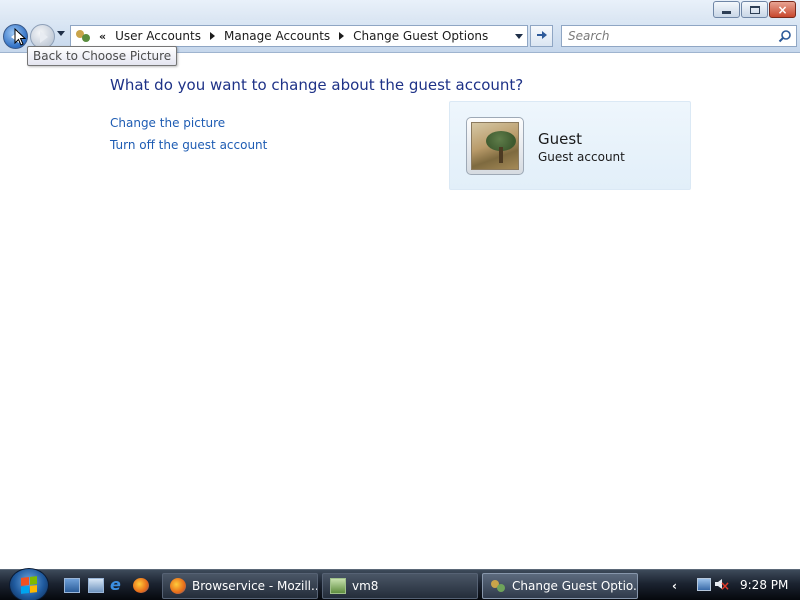 The width and height of the screenshot is (800, 600). Describe the element at coordinates (20, 37) in the screenshot. I see `mouse-cursor-icon` at that location.